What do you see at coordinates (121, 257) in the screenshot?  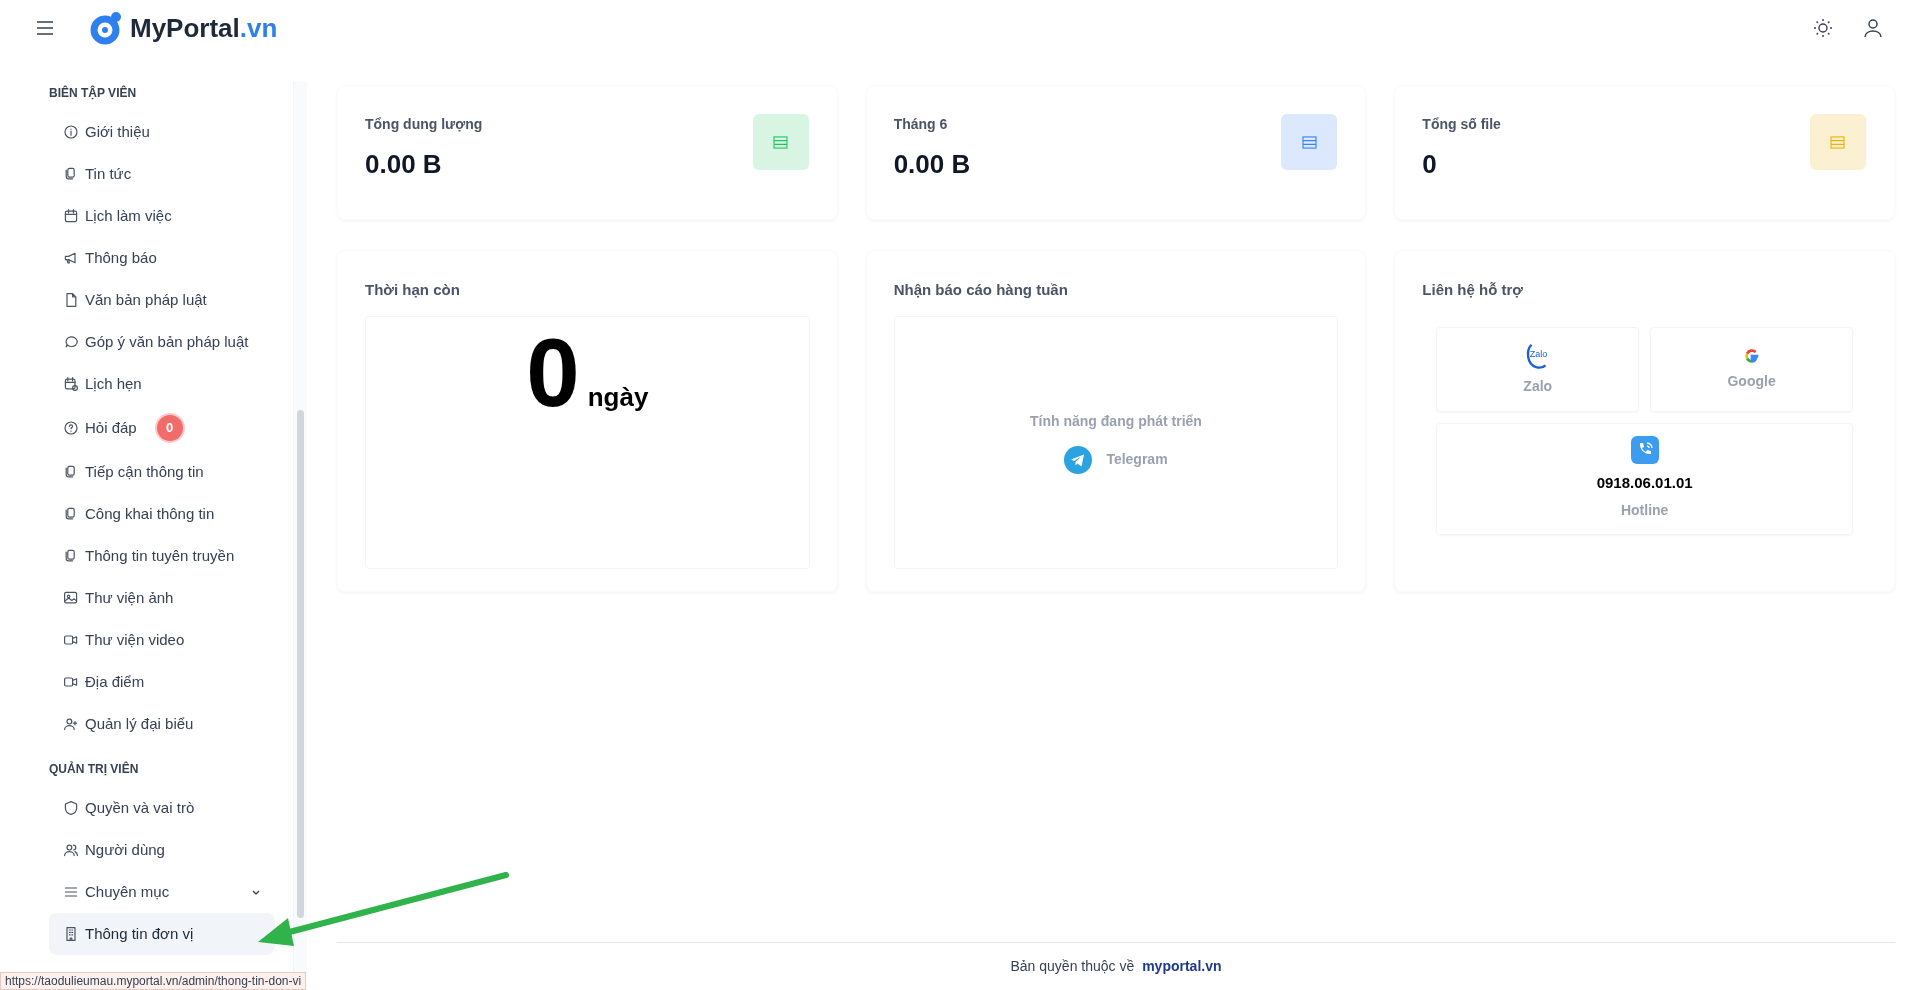 I see `item-label: Thông báo` at bounding box center [121, 257].